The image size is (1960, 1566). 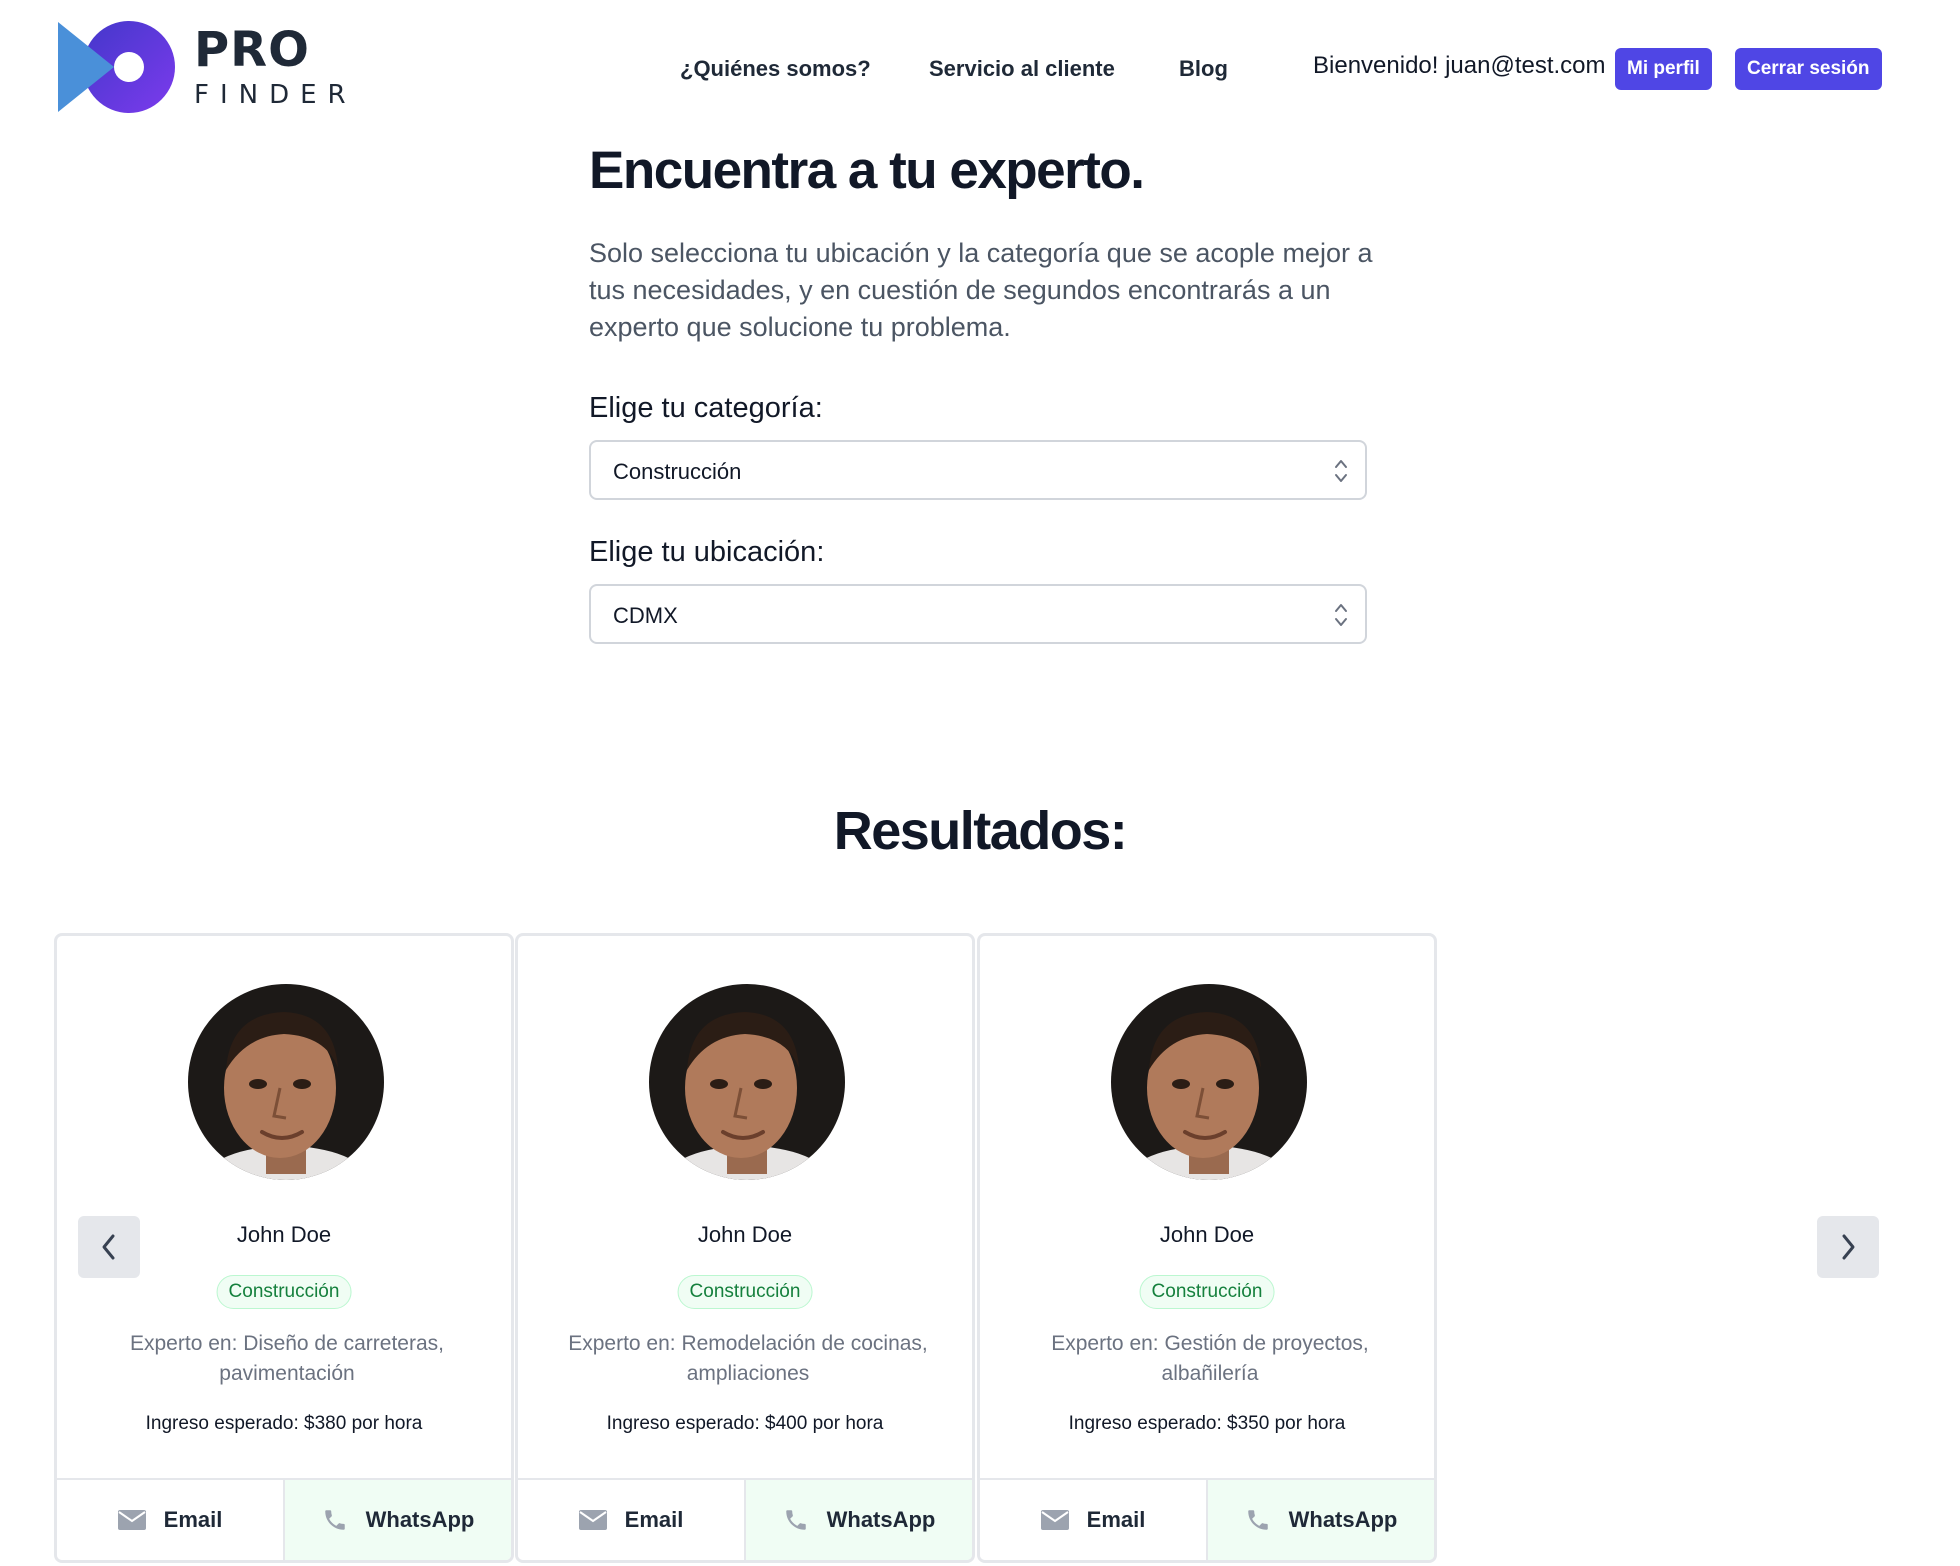 What do you see at coordinates (1808, 69) in the screenshot?
I see `logout-button: Cerrar sesión` at bounding box center [1808, 69].